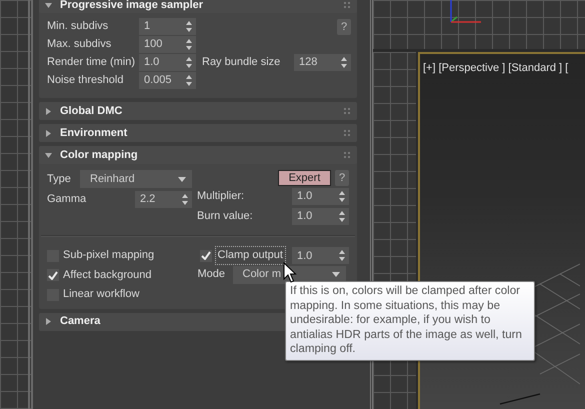  Describe the element at coordinates (85, 80) in the screenshot. I see `field-label: Noise threshold` at that location.